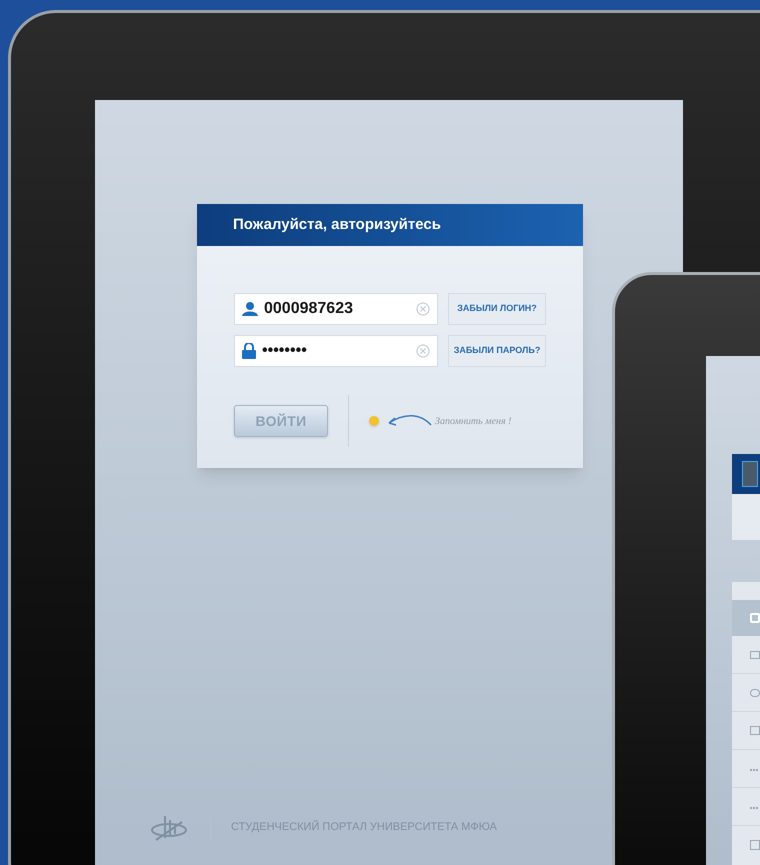  Describe the element at coordinates (249, 351) in the screenshot. I see `lock-icon` at that location.